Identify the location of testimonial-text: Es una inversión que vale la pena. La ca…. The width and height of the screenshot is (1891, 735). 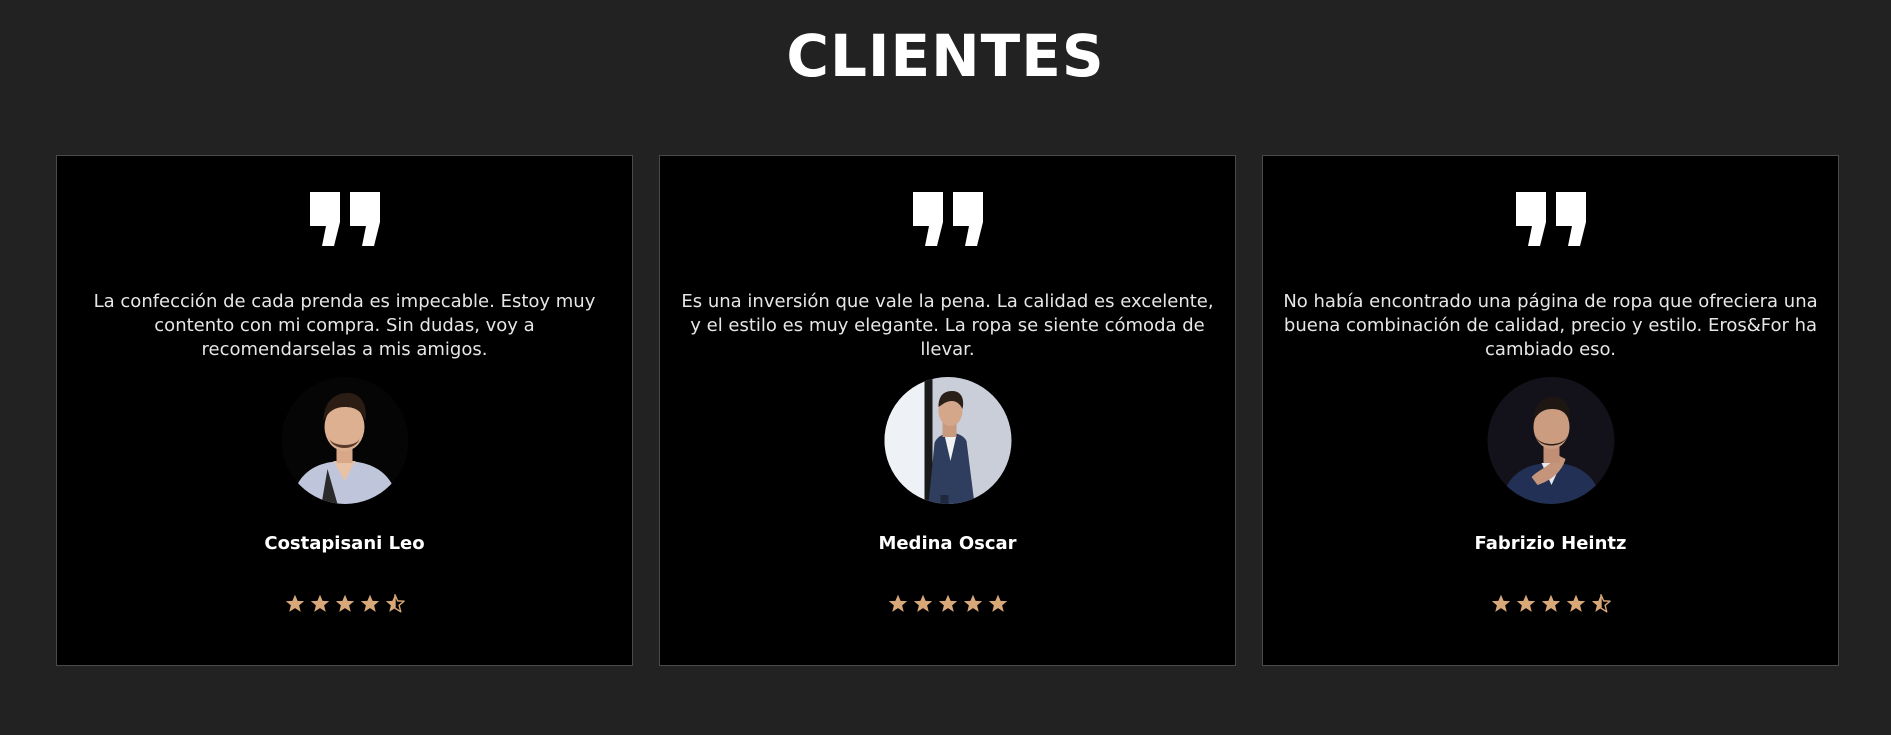
(947, 325).